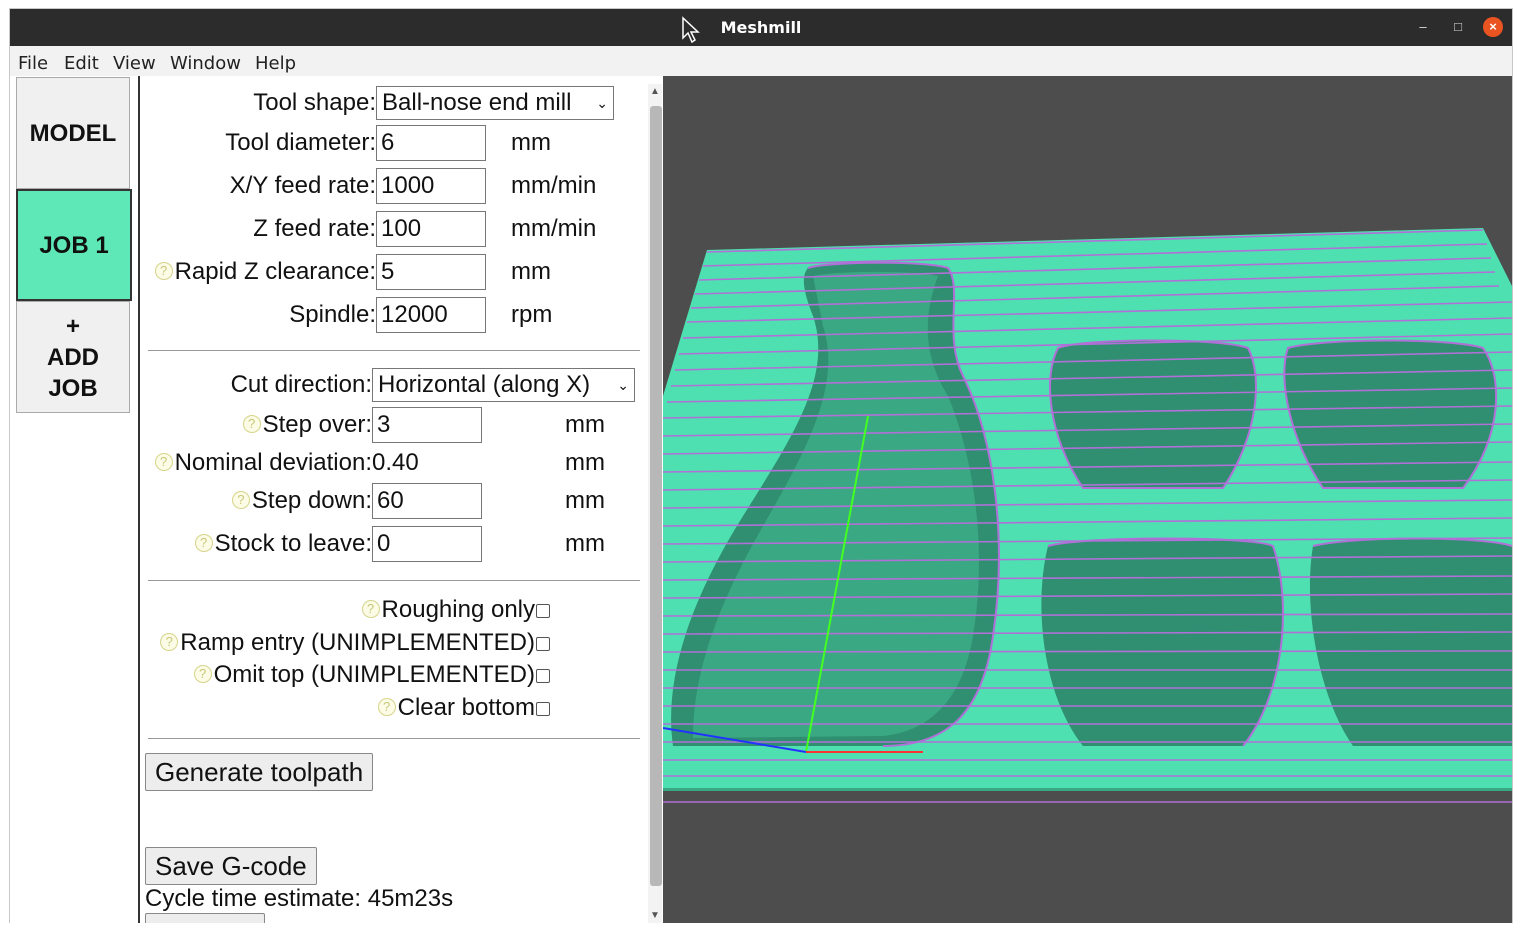  I want to click on stock-to-leave-label: ? Stock to leave:, so click(283, 544).